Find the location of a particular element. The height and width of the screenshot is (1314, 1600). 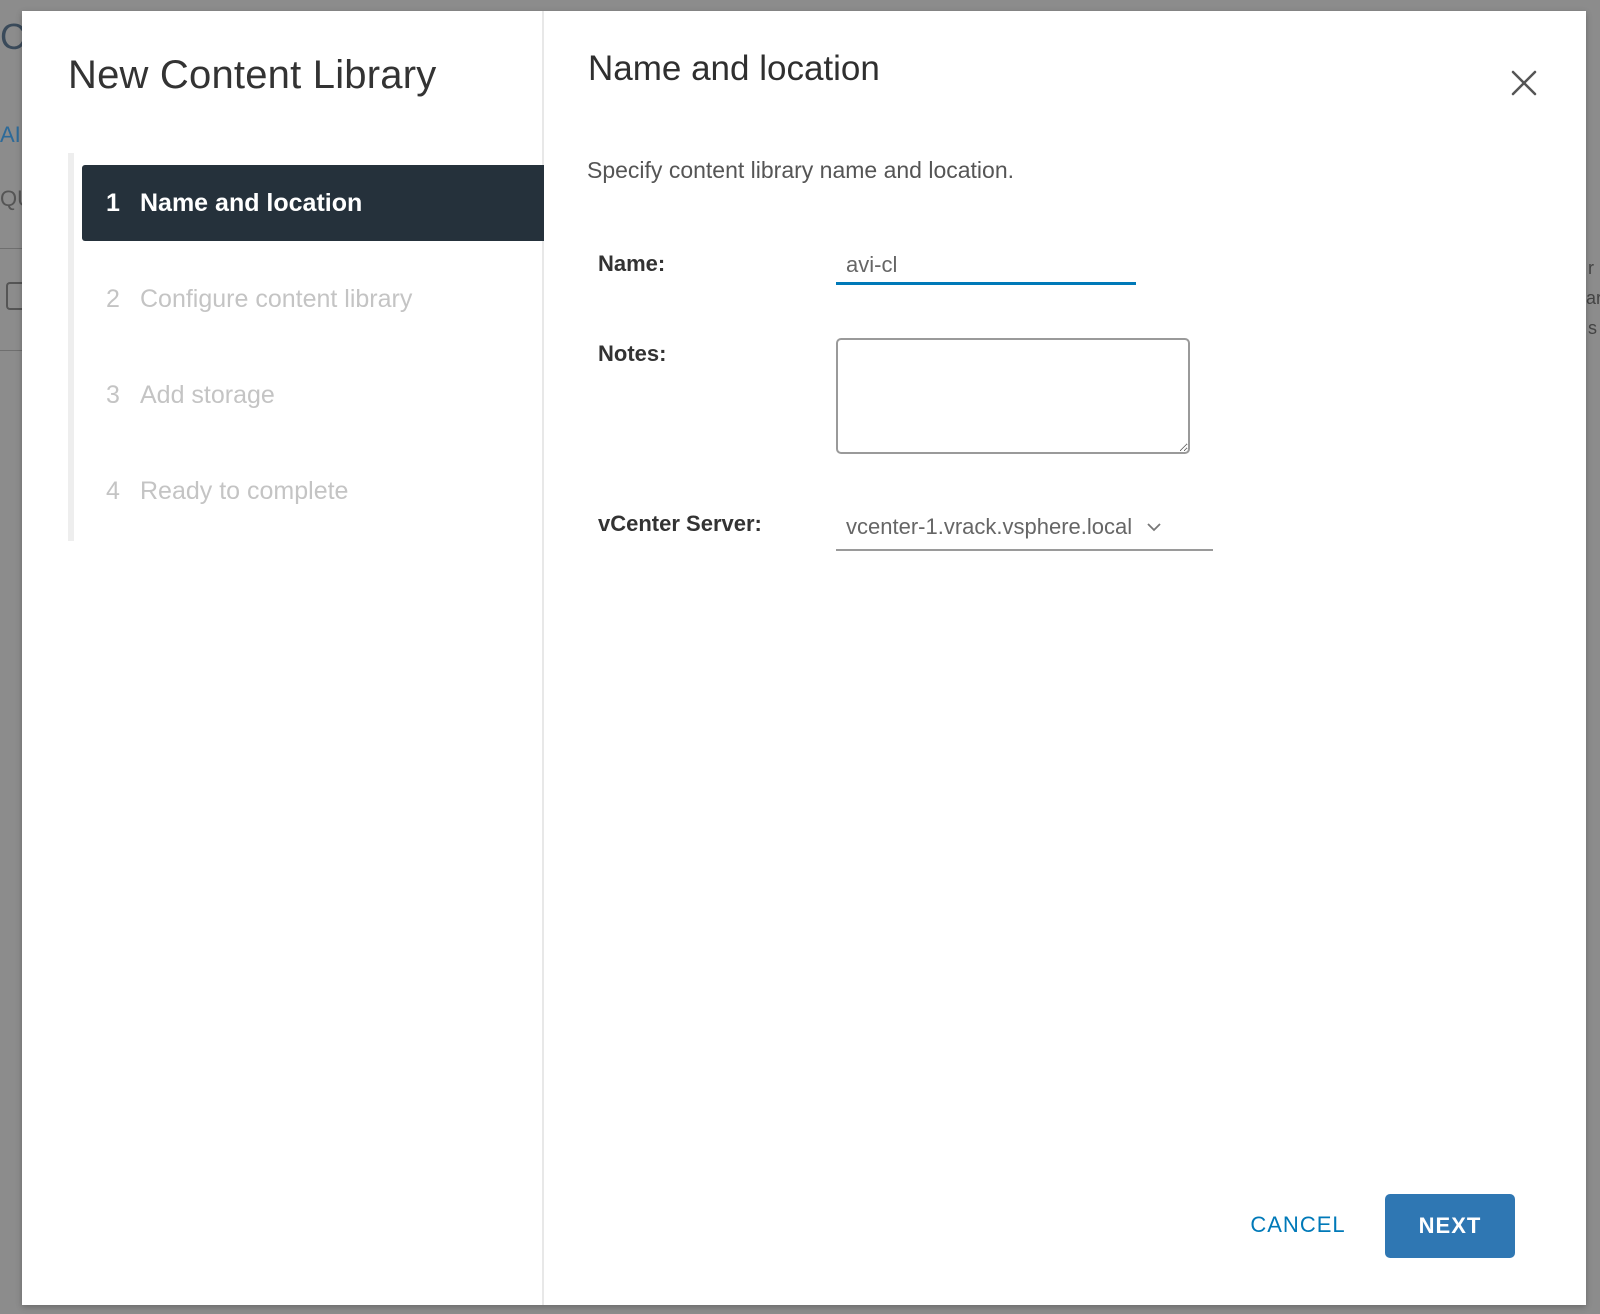

step-number: 2 is located at coordinates (113, 298).